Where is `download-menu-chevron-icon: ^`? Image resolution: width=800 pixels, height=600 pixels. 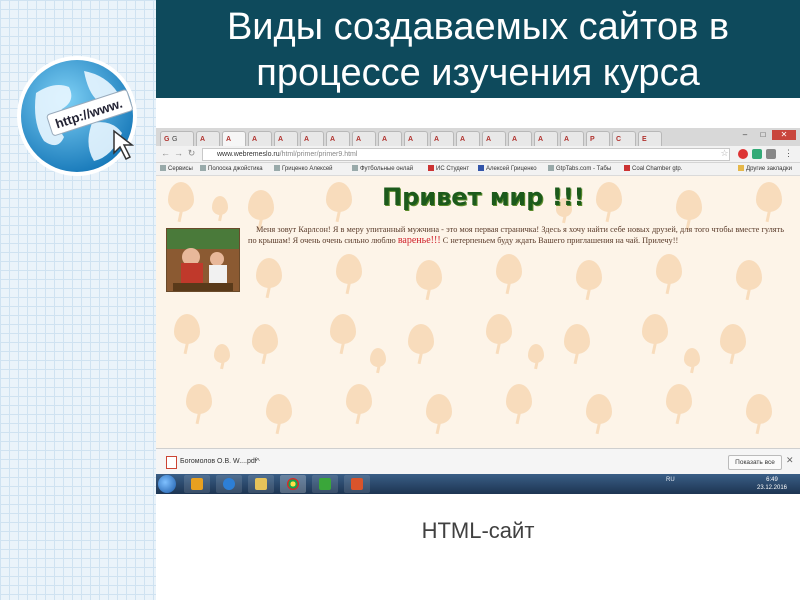 download-menu-chevron-icon: ^ is located at coordinates (258, 461).